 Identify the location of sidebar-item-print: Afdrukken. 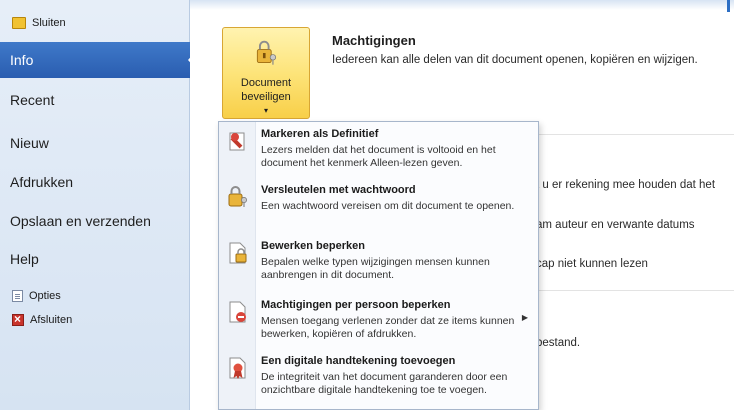
(94, 182).